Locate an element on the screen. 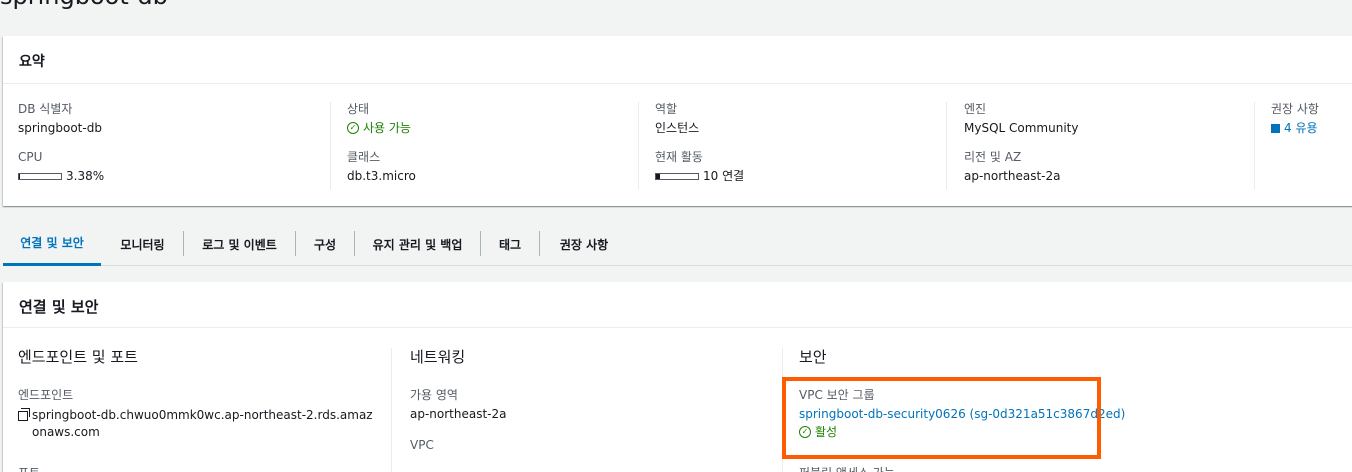  db-identifier-label: DB 식별자 is located at coordinates (45, 109).